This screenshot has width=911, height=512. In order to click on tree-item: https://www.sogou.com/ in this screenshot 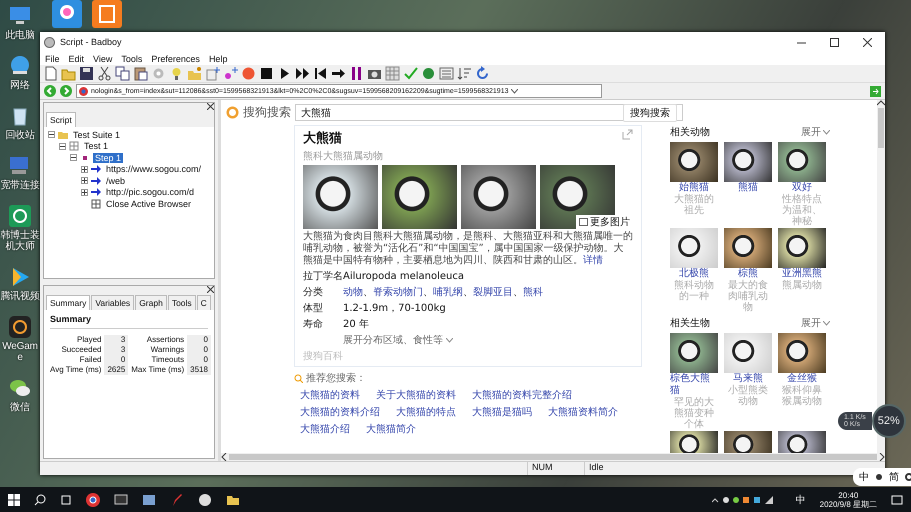, I will do `click(154, 169)`.